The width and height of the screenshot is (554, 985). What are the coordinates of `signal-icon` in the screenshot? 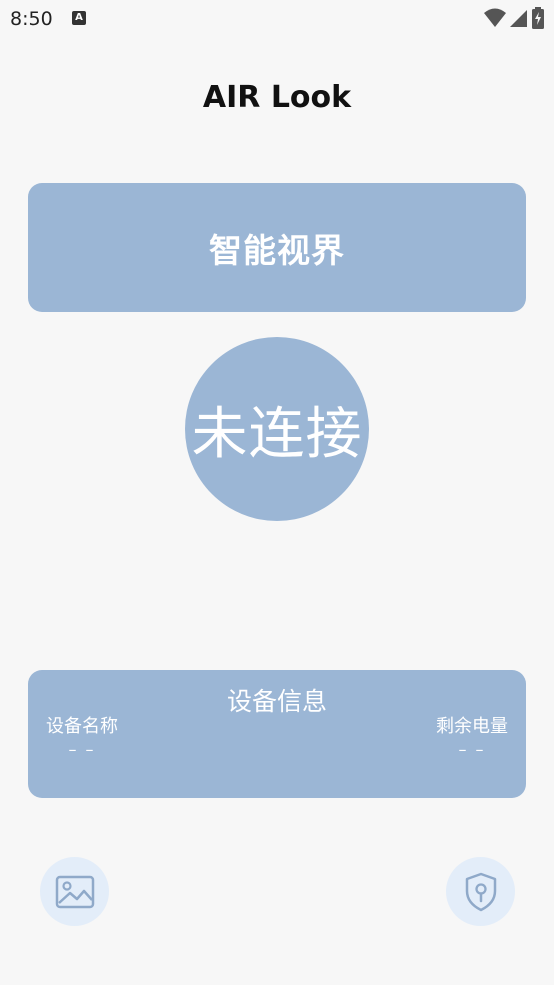 It's located at (518, 18).